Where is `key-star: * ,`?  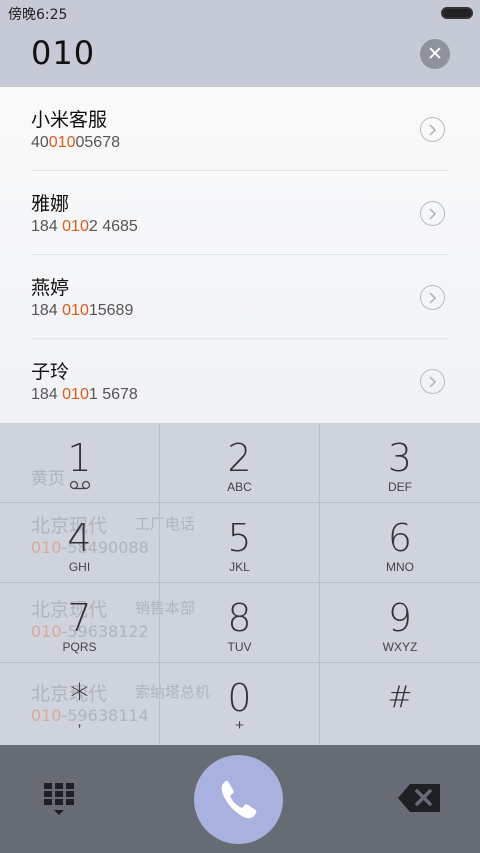
key-star: * , is located at coordinates (80, 704).